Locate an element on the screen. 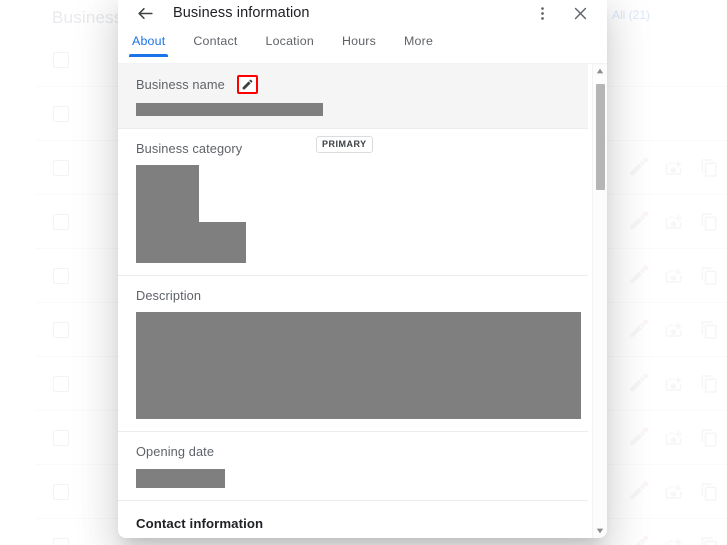 The image size is (727, 545). opening-date-value-redacted is located at coordinates (180, 478).